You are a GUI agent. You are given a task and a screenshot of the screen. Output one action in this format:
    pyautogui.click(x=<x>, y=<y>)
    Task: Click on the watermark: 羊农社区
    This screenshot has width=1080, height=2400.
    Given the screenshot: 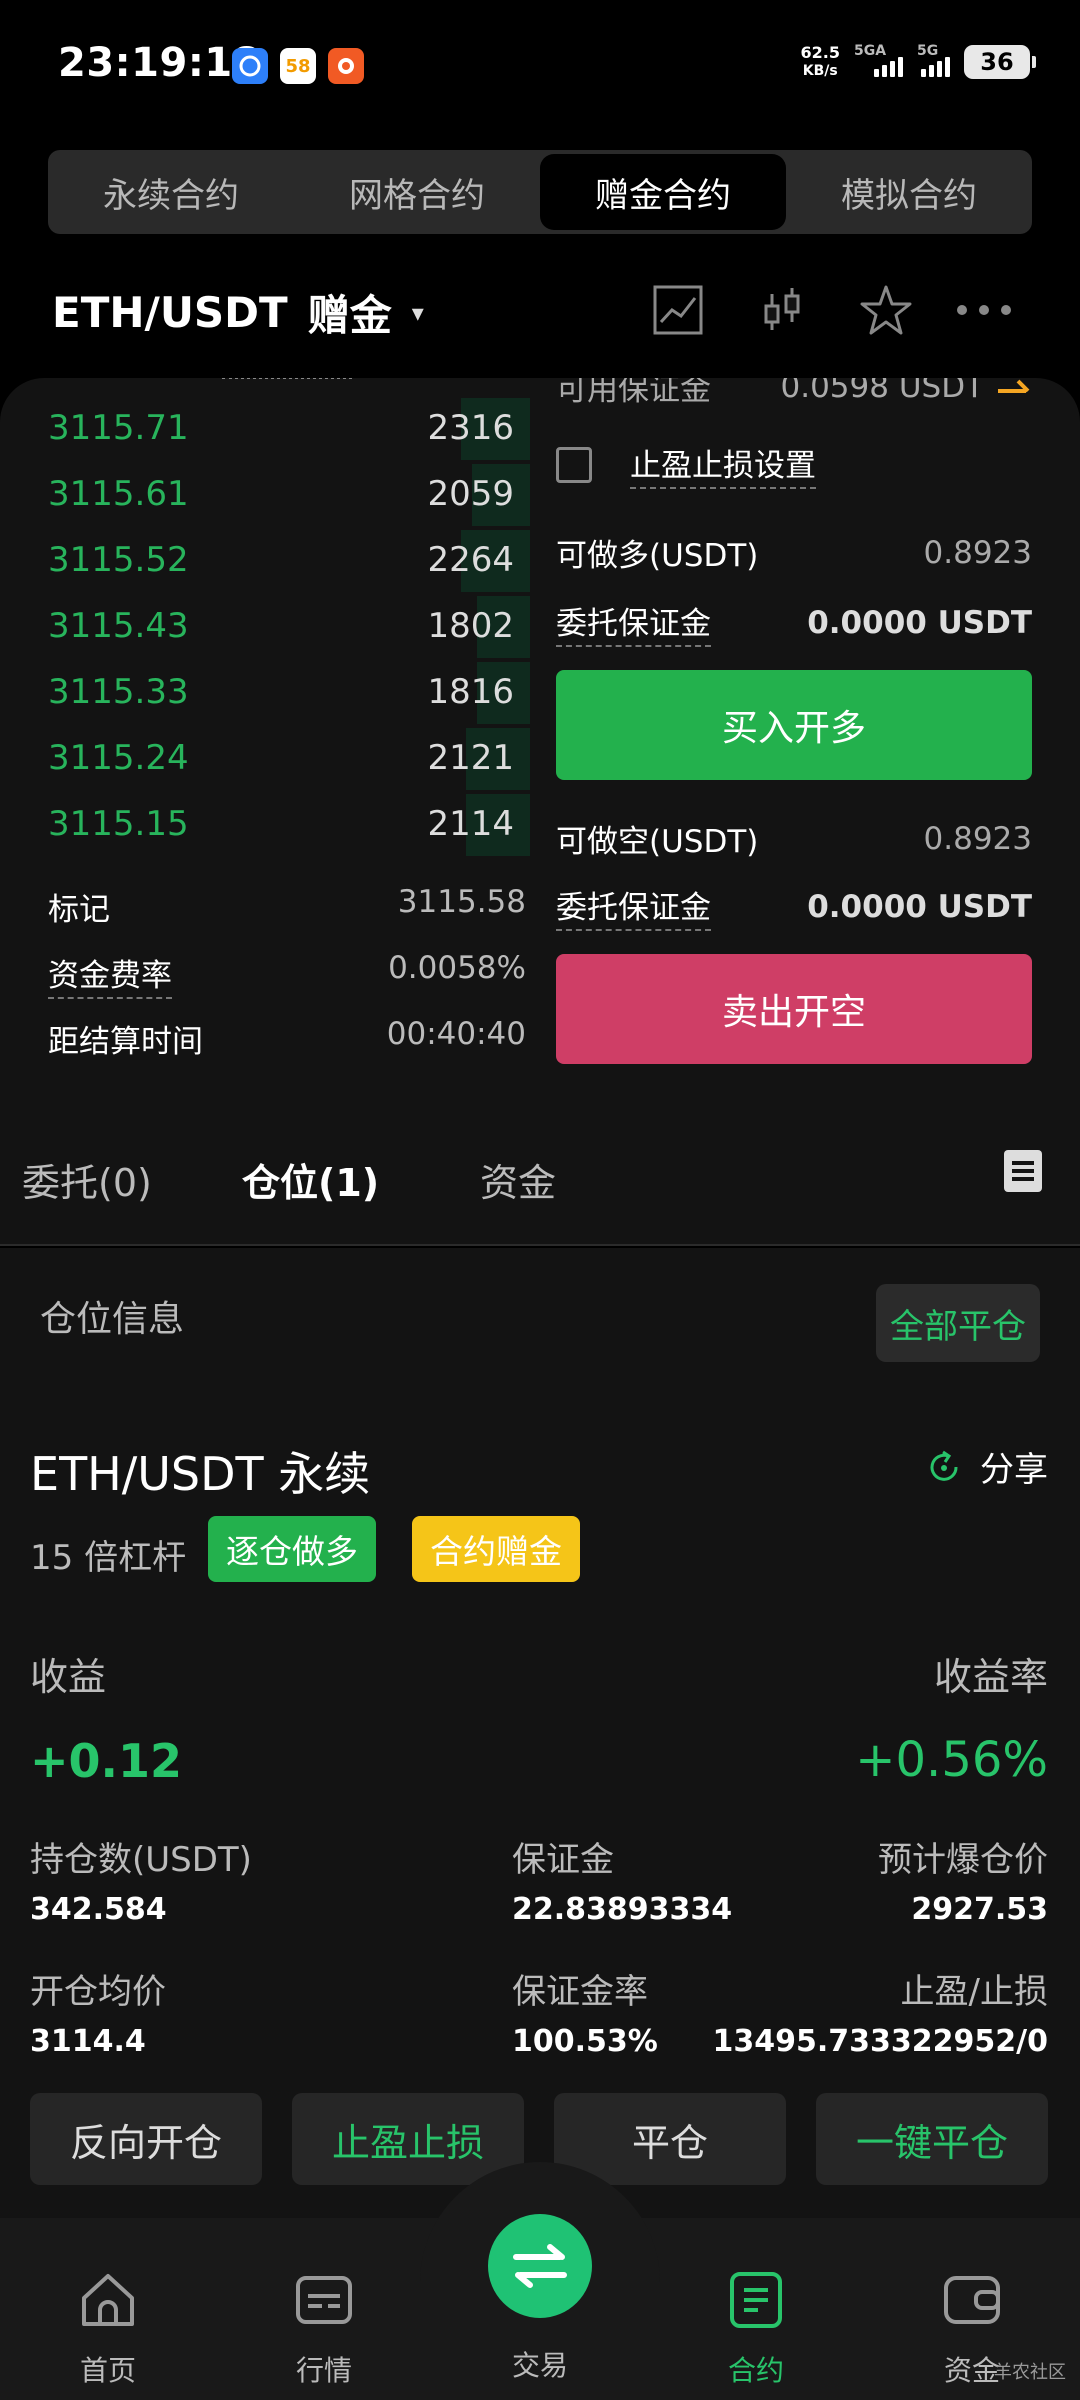 What is the action you would take?
    pyautogui.click(x=1030, y=2372)
    